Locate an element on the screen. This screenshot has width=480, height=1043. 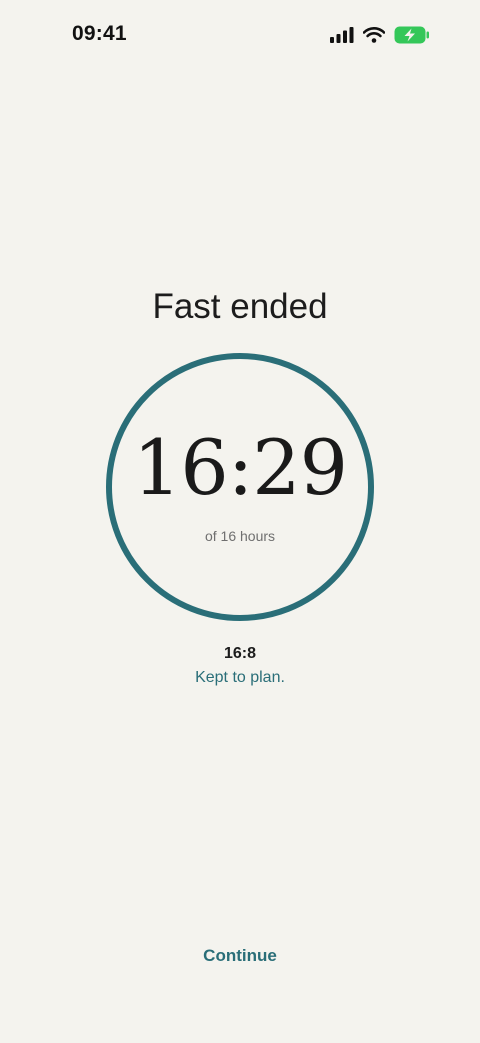
fasting-timer: 16:29 of 16 hours is located at coordinates (240, 487).